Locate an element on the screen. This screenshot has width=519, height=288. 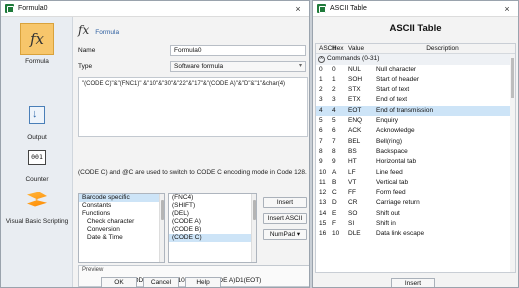
function-item: (SHIFT) is located at coordinates (212, 206).